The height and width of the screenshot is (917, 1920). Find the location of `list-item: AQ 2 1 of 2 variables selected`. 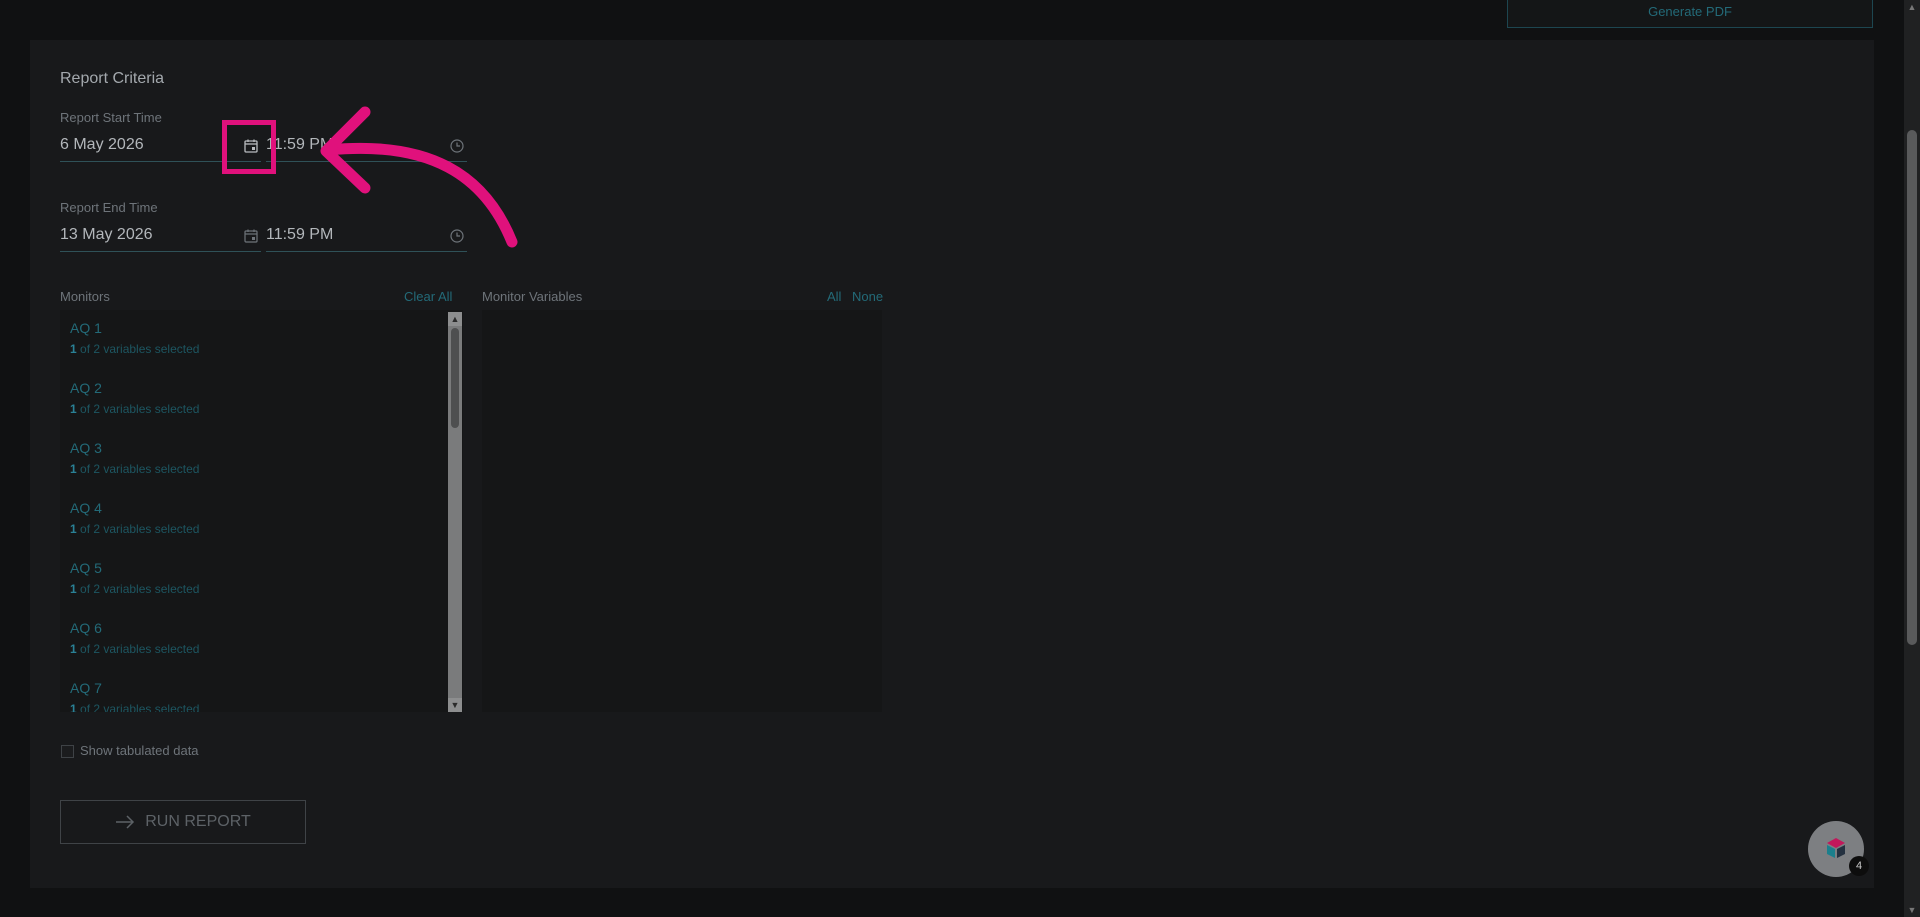

list-item: AQ 2 1 of 2 variables selected is located at coordinates (261, 400).